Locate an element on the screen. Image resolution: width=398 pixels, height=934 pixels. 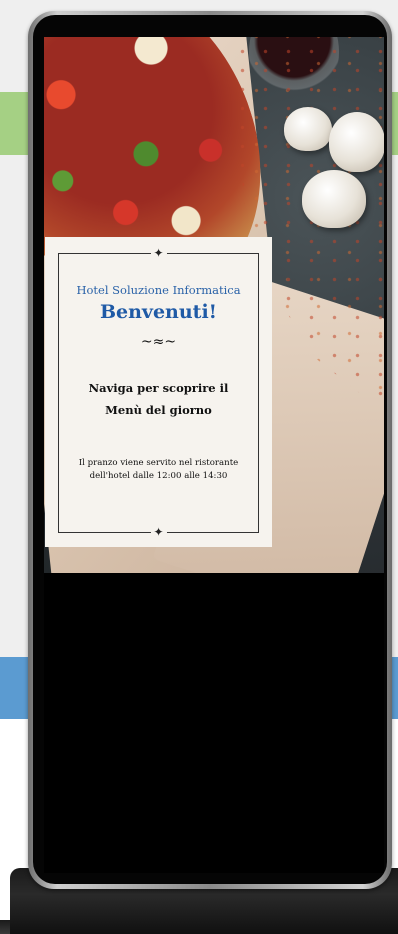
lunch-info-line-2: dell'hotel dalle 12:00 alle 14:30 is located at coordinates (158, 476).